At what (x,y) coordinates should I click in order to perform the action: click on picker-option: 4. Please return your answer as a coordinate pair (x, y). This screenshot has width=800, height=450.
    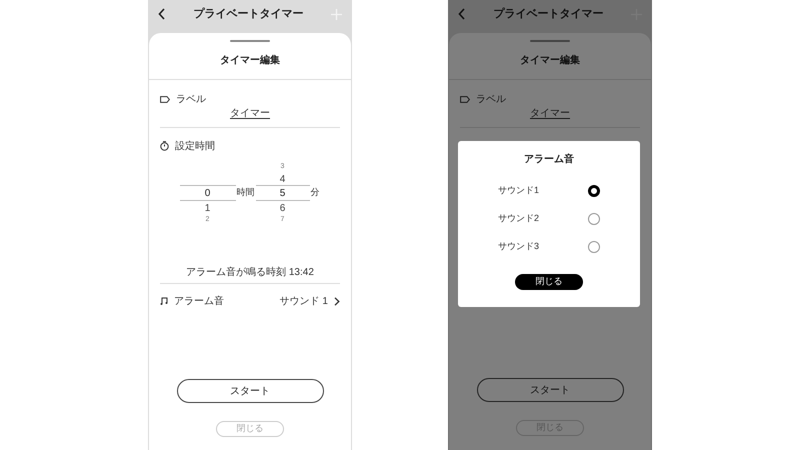
    Looking at the image, I should click on (283, 179).